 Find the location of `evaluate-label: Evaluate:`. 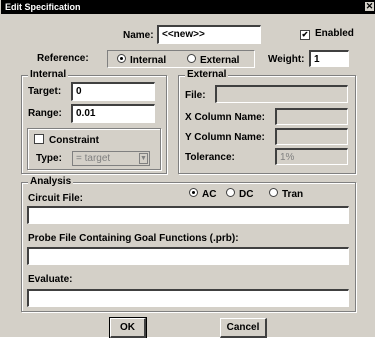

evaluate-label: Evaluate: is located at coordinates (50, 279).